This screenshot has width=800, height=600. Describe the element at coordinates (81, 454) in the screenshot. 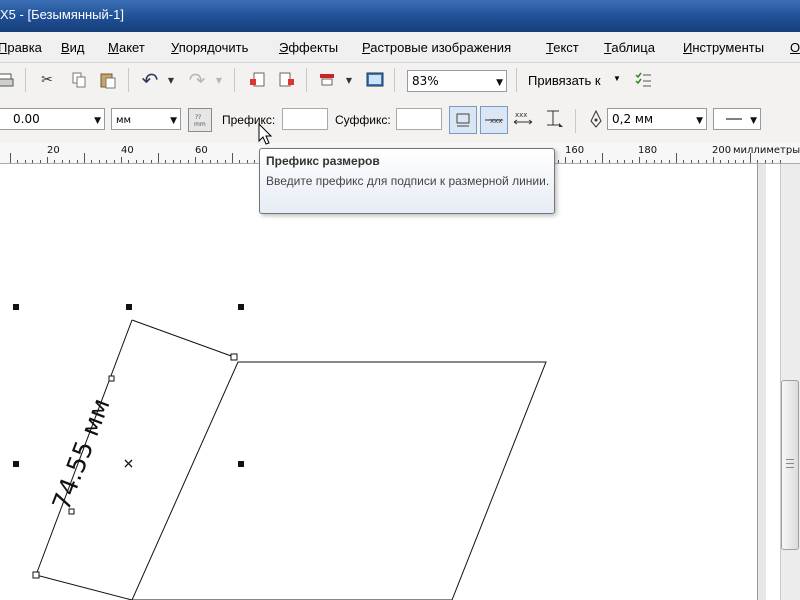

I see `dimension-text: 74.55 мм` at that location.